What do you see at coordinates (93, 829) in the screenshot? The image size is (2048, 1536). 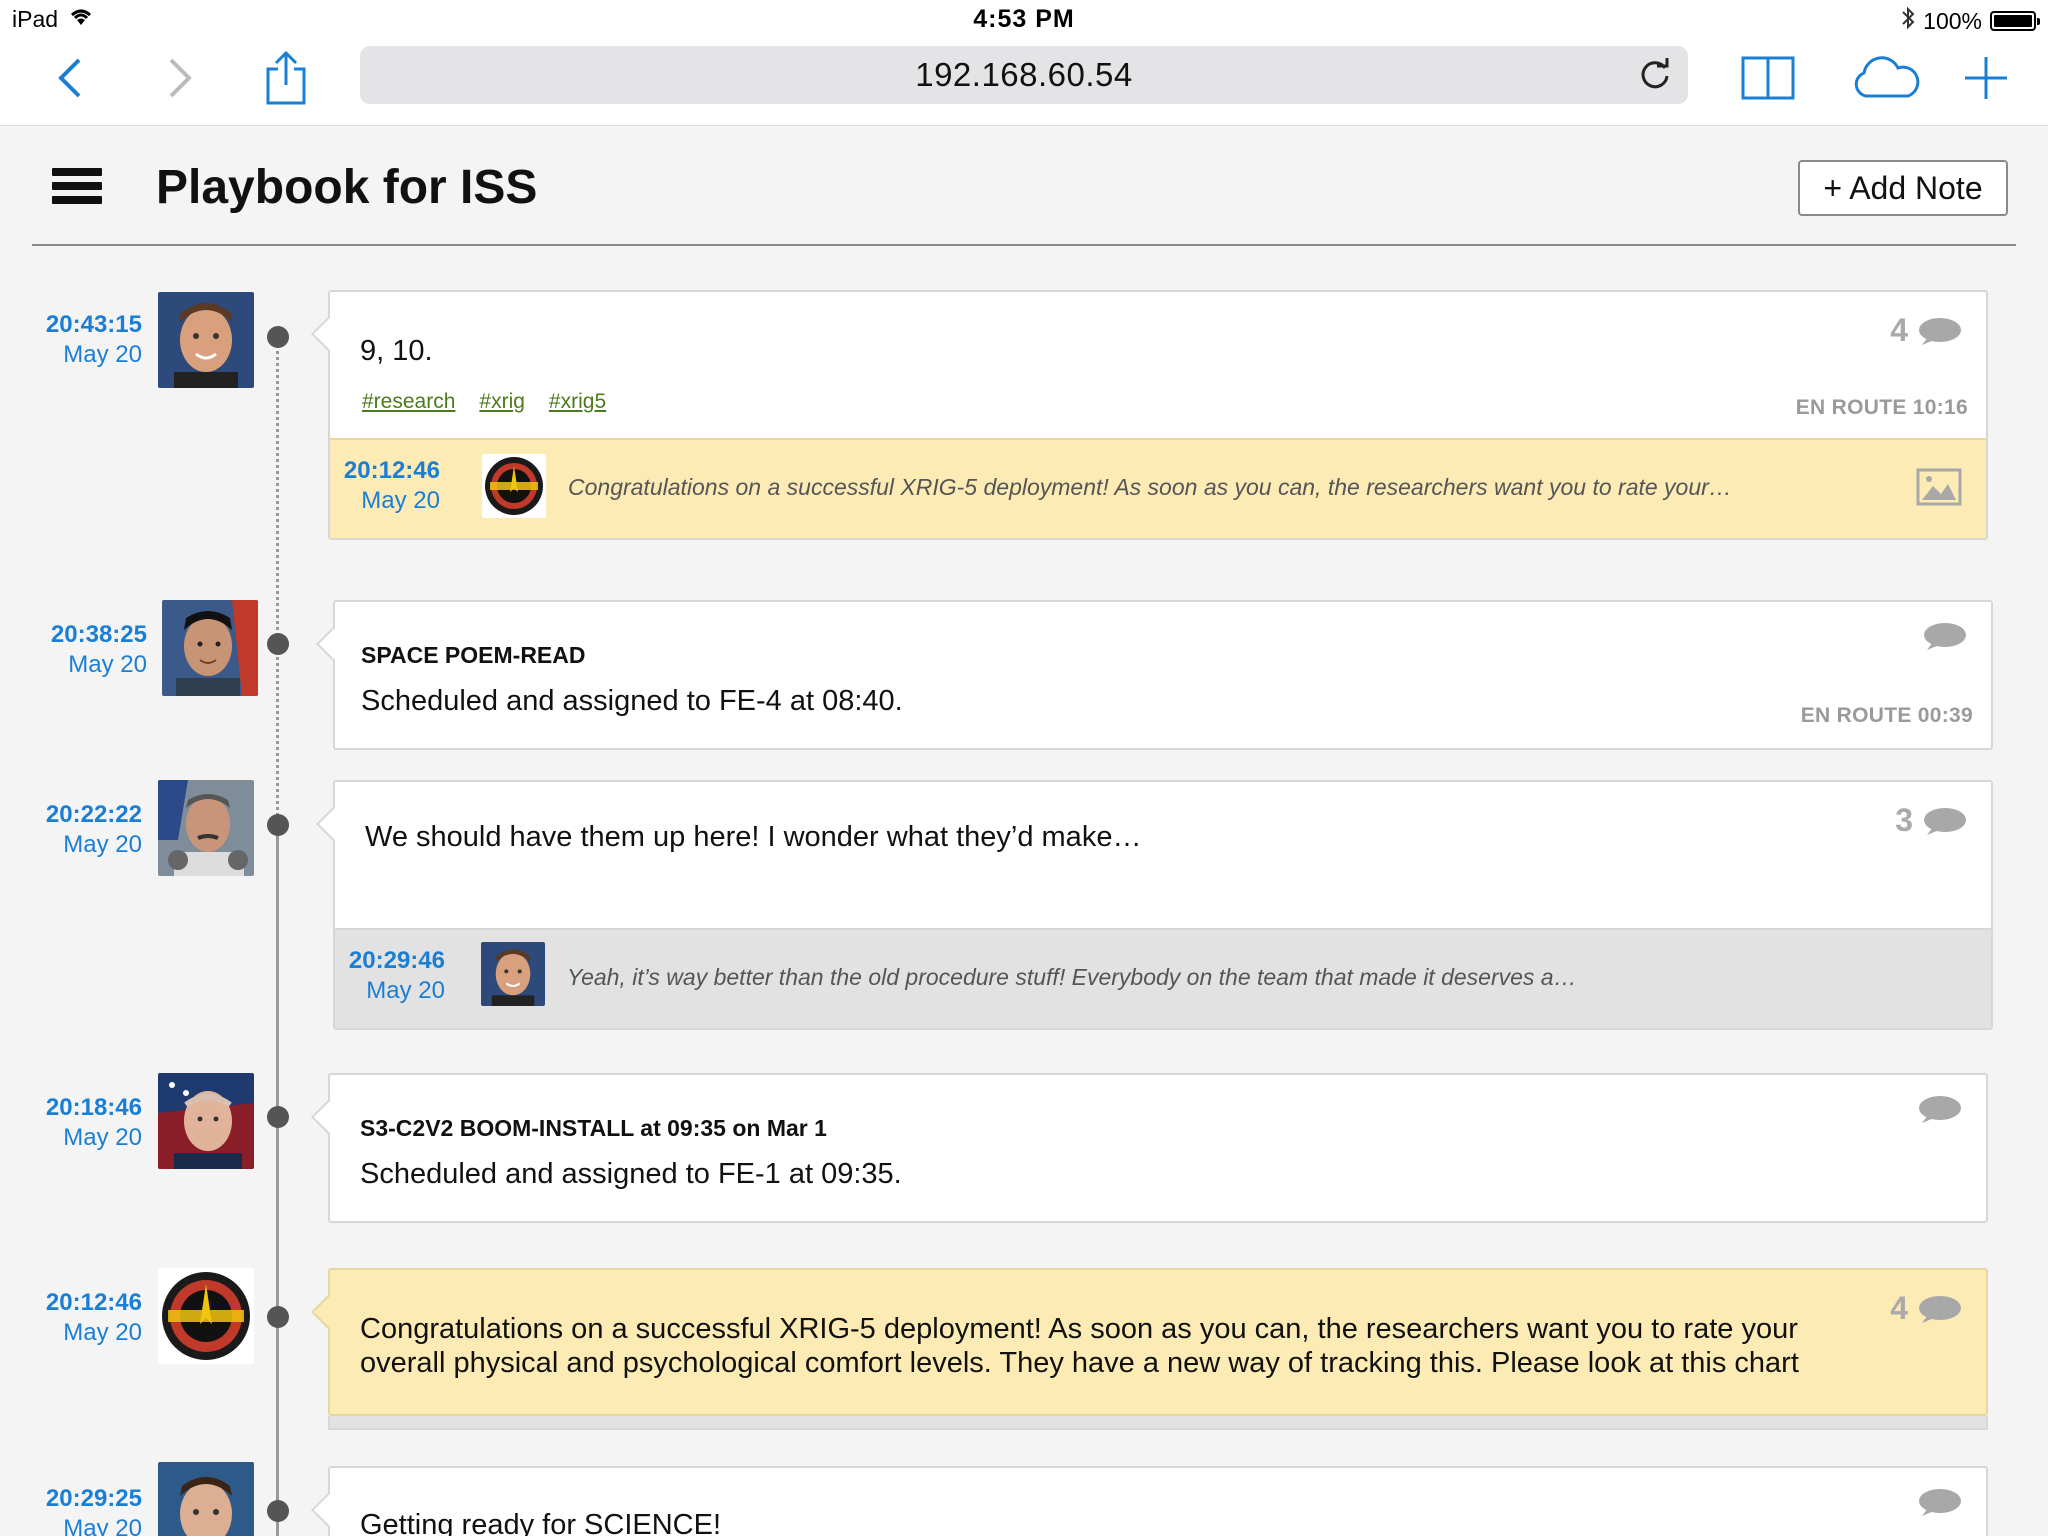 I see `timestamp: 20:22:22 May 20` at bounding box center [93, 829].